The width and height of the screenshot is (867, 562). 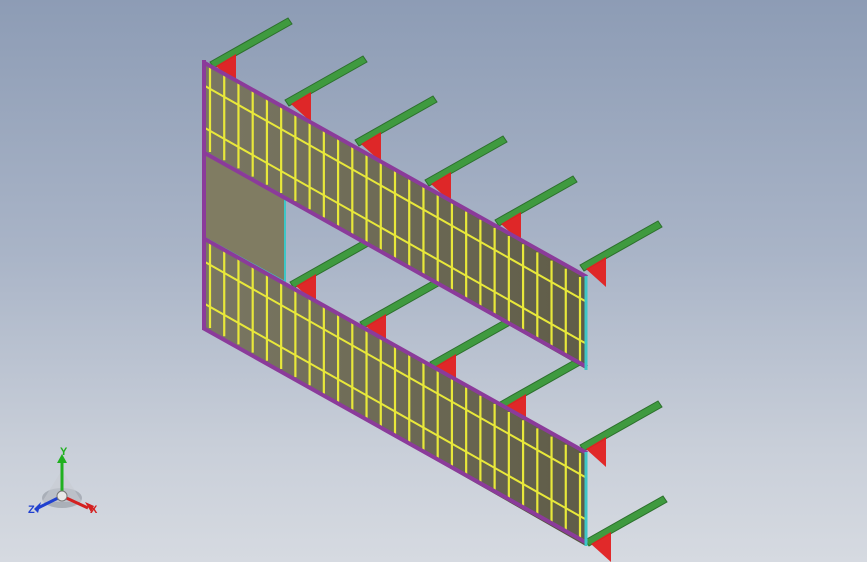 What do you see at coordinates (64, 483) in the screenshot?
I see `triad-graphic` at bounding box center [64, 483].